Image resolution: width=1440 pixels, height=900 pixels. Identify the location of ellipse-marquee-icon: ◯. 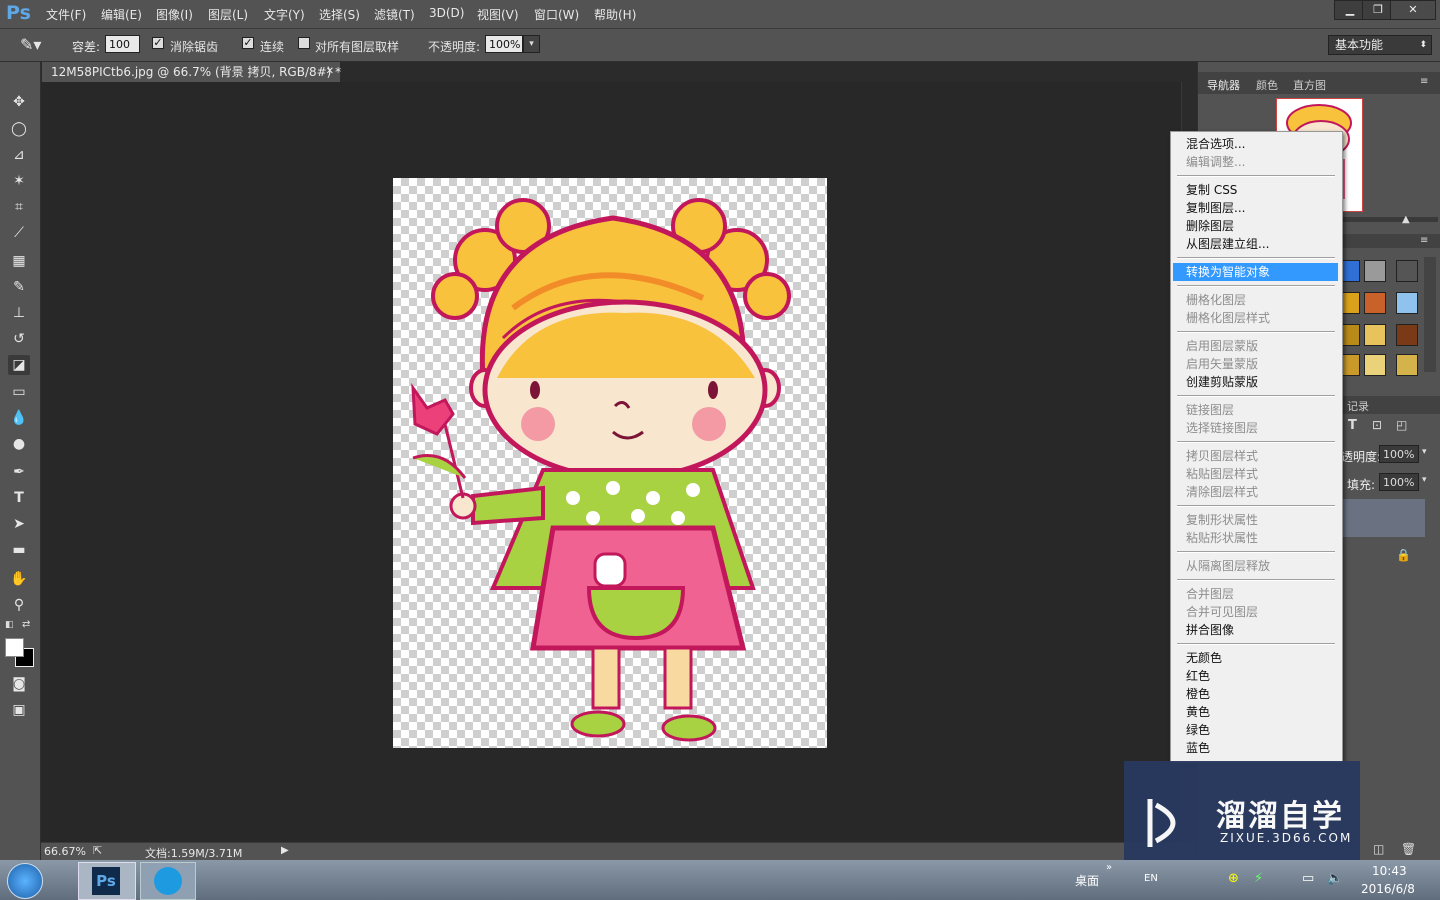
(19, 129).